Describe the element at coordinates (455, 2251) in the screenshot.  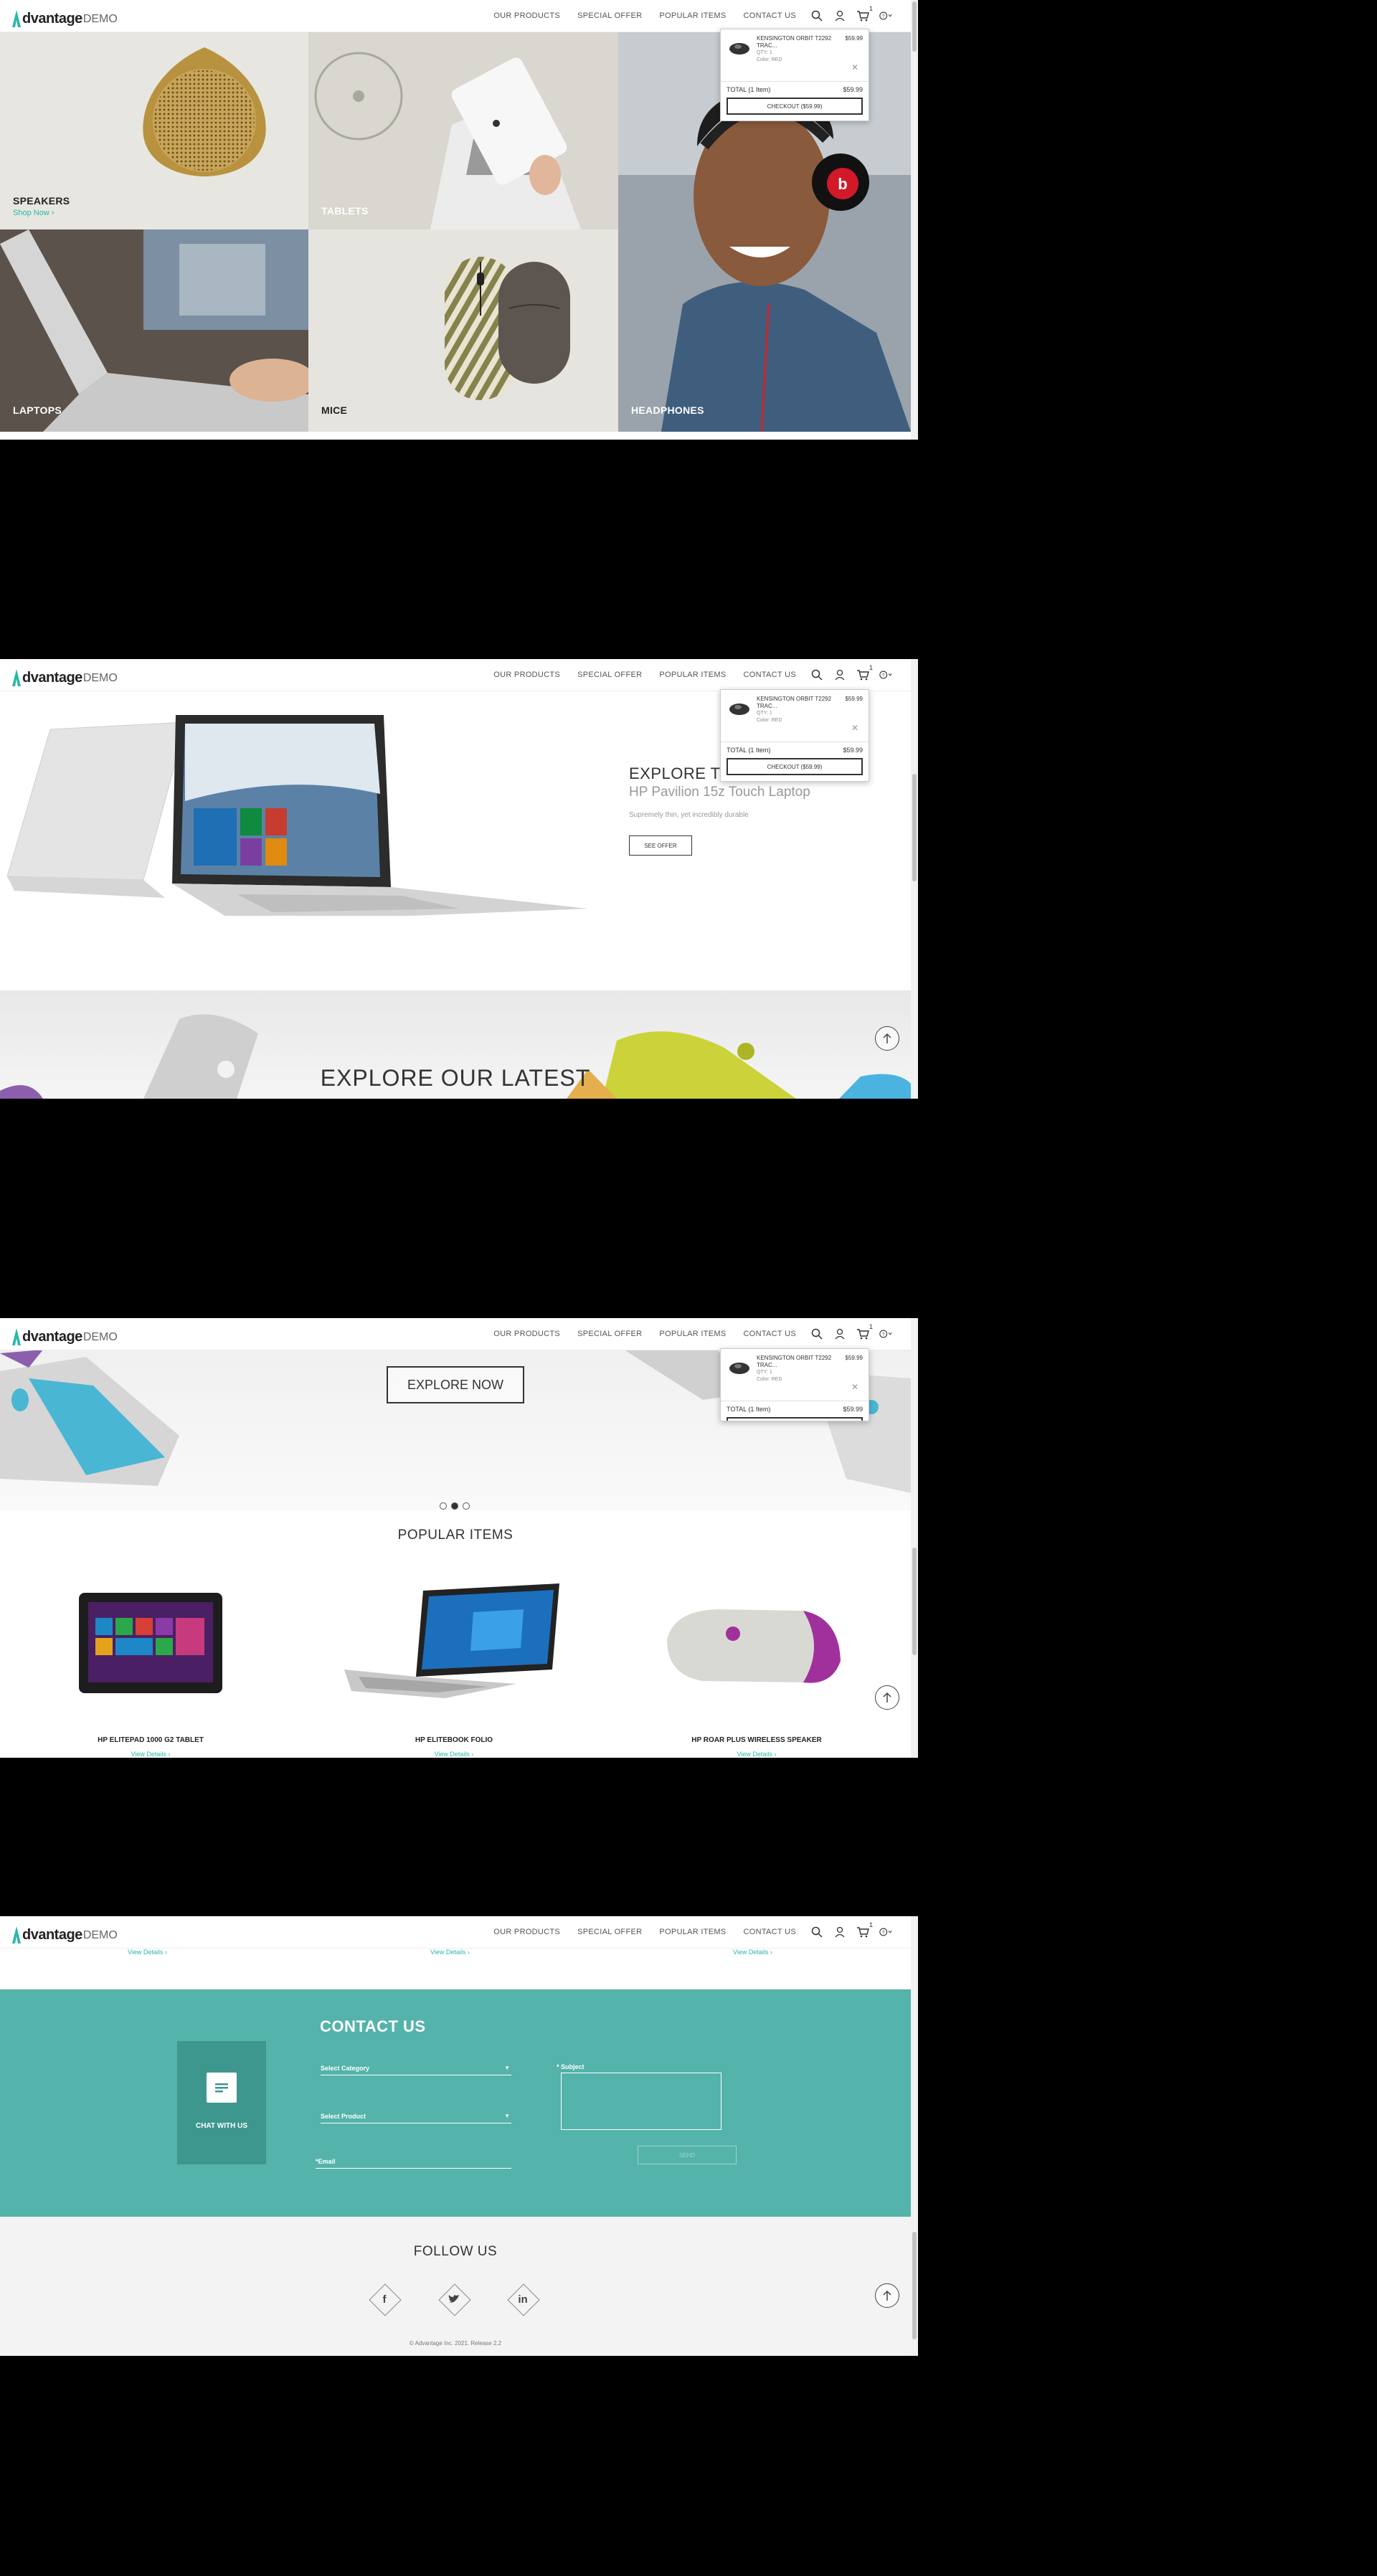
I see `follow-title: FOLLOW US` at that location.